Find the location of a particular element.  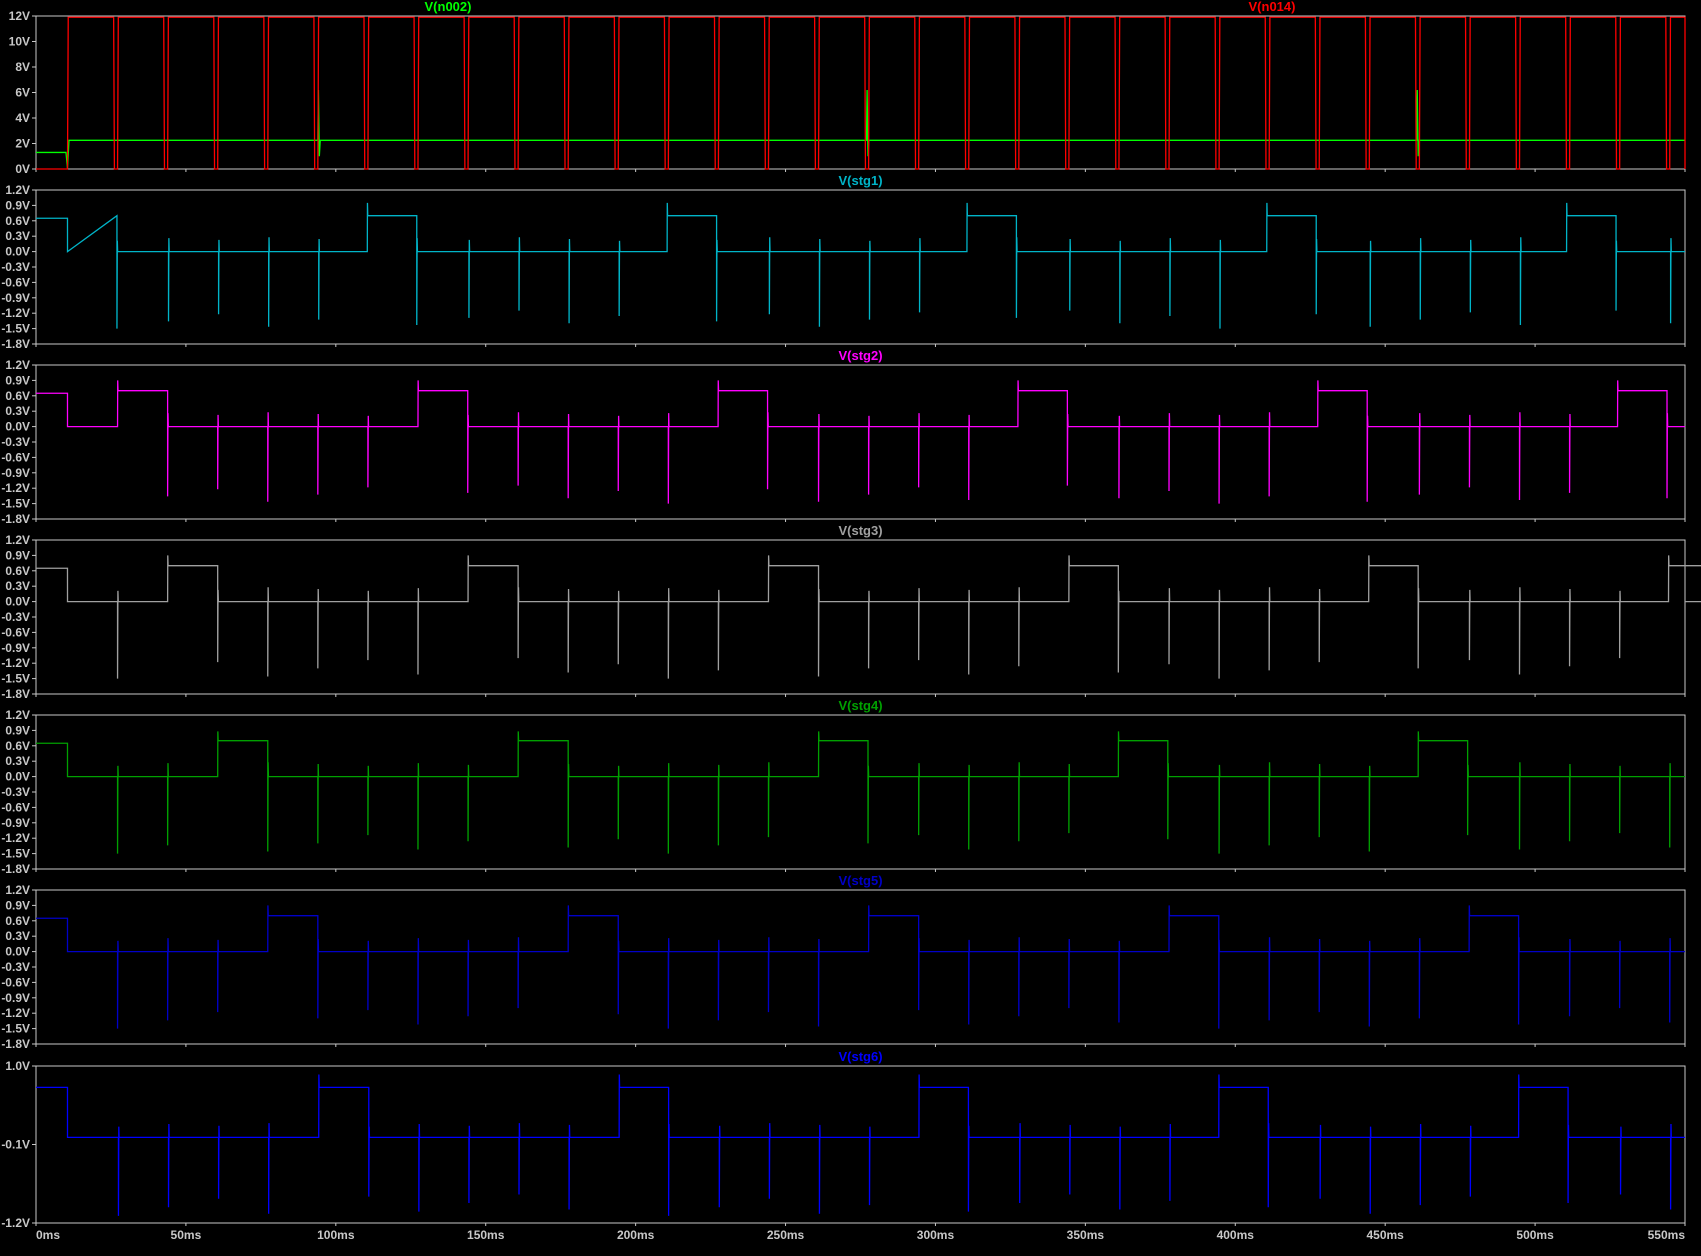

panel-title: V(stg3) is located at coordinates (860, 530).